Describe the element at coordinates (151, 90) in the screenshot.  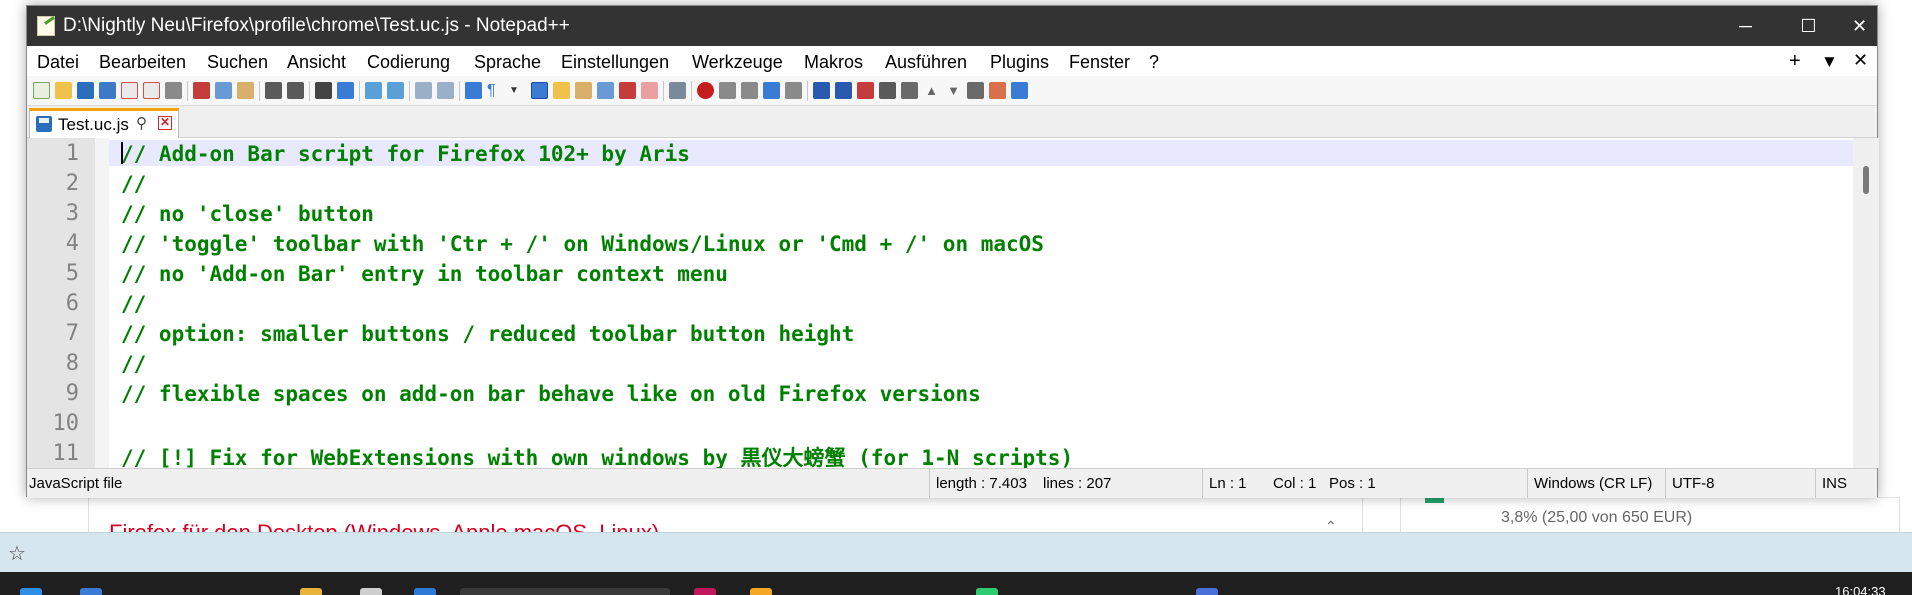
I see `close-all-icon` at that location.